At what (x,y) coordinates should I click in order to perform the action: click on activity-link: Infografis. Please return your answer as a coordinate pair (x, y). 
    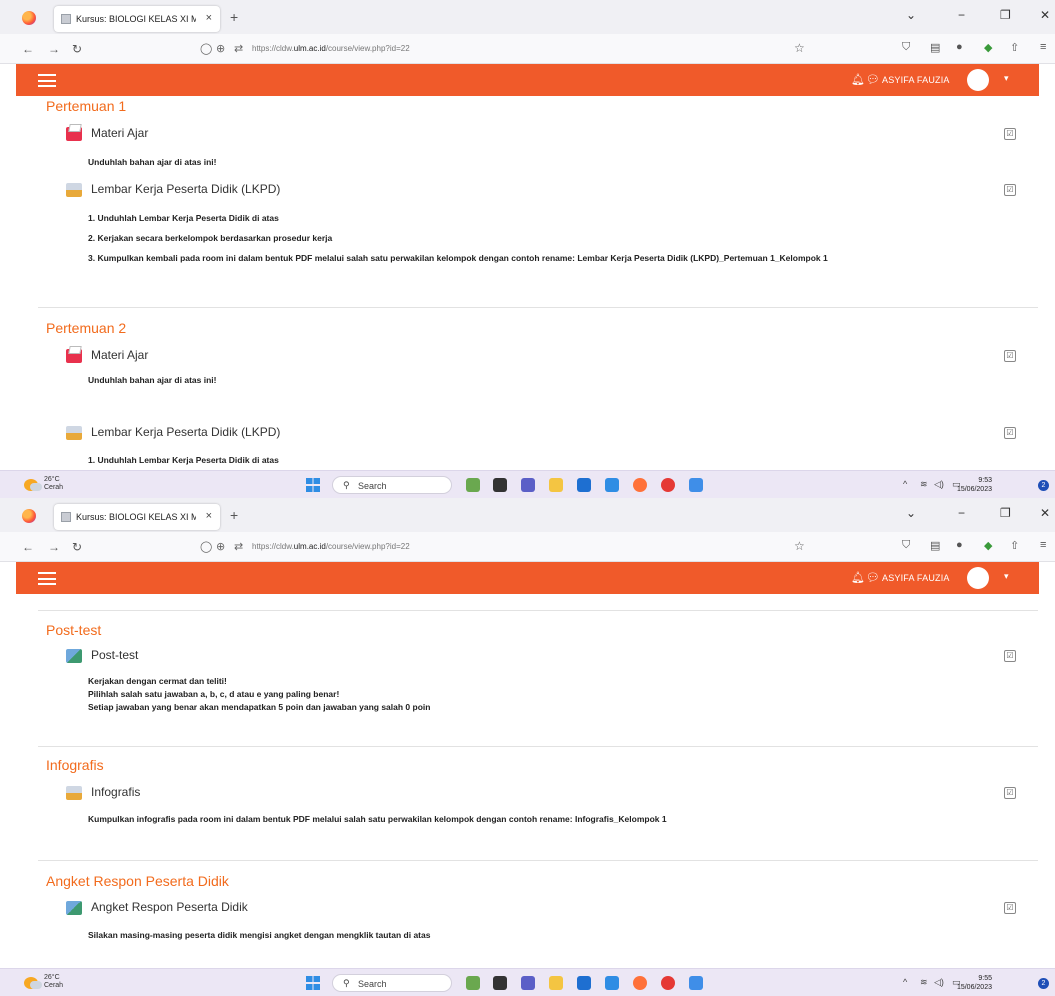
    Looking at the image, I should click on (115, 792).